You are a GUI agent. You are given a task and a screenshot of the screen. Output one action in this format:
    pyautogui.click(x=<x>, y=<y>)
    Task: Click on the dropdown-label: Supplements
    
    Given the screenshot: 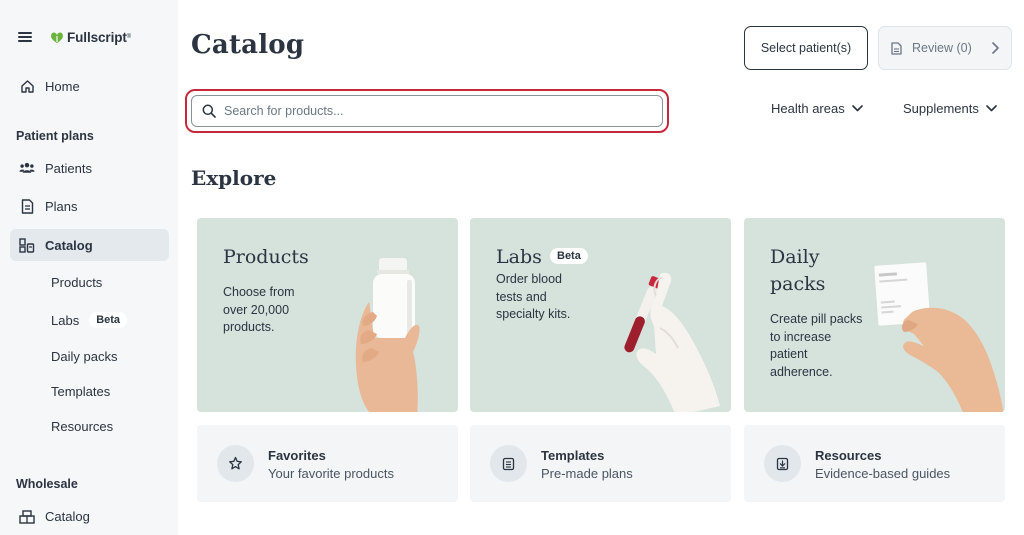 What is the action you would take?
    pyautogui.click(x=941, y=108)
    